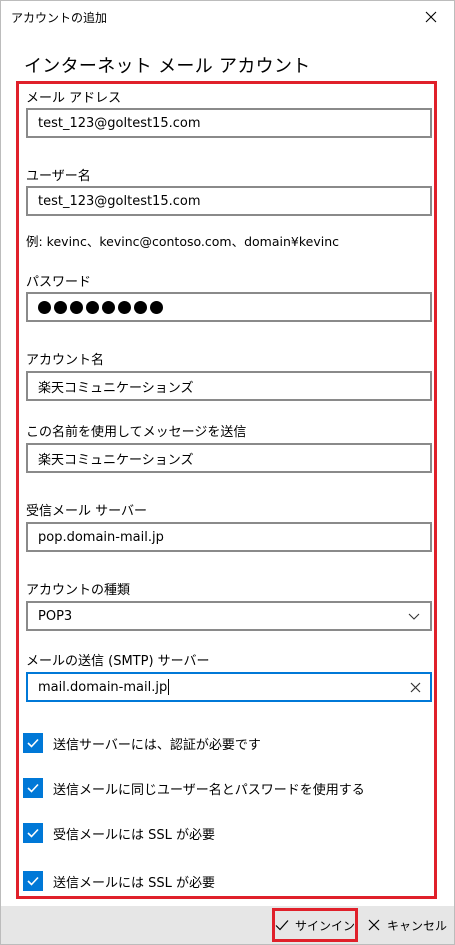 The width and height of the screenshot is (455, 945). Describe the element at coordinates (59, 18) in the screenshot. I see `window-title: アカウントの追加` at that location.